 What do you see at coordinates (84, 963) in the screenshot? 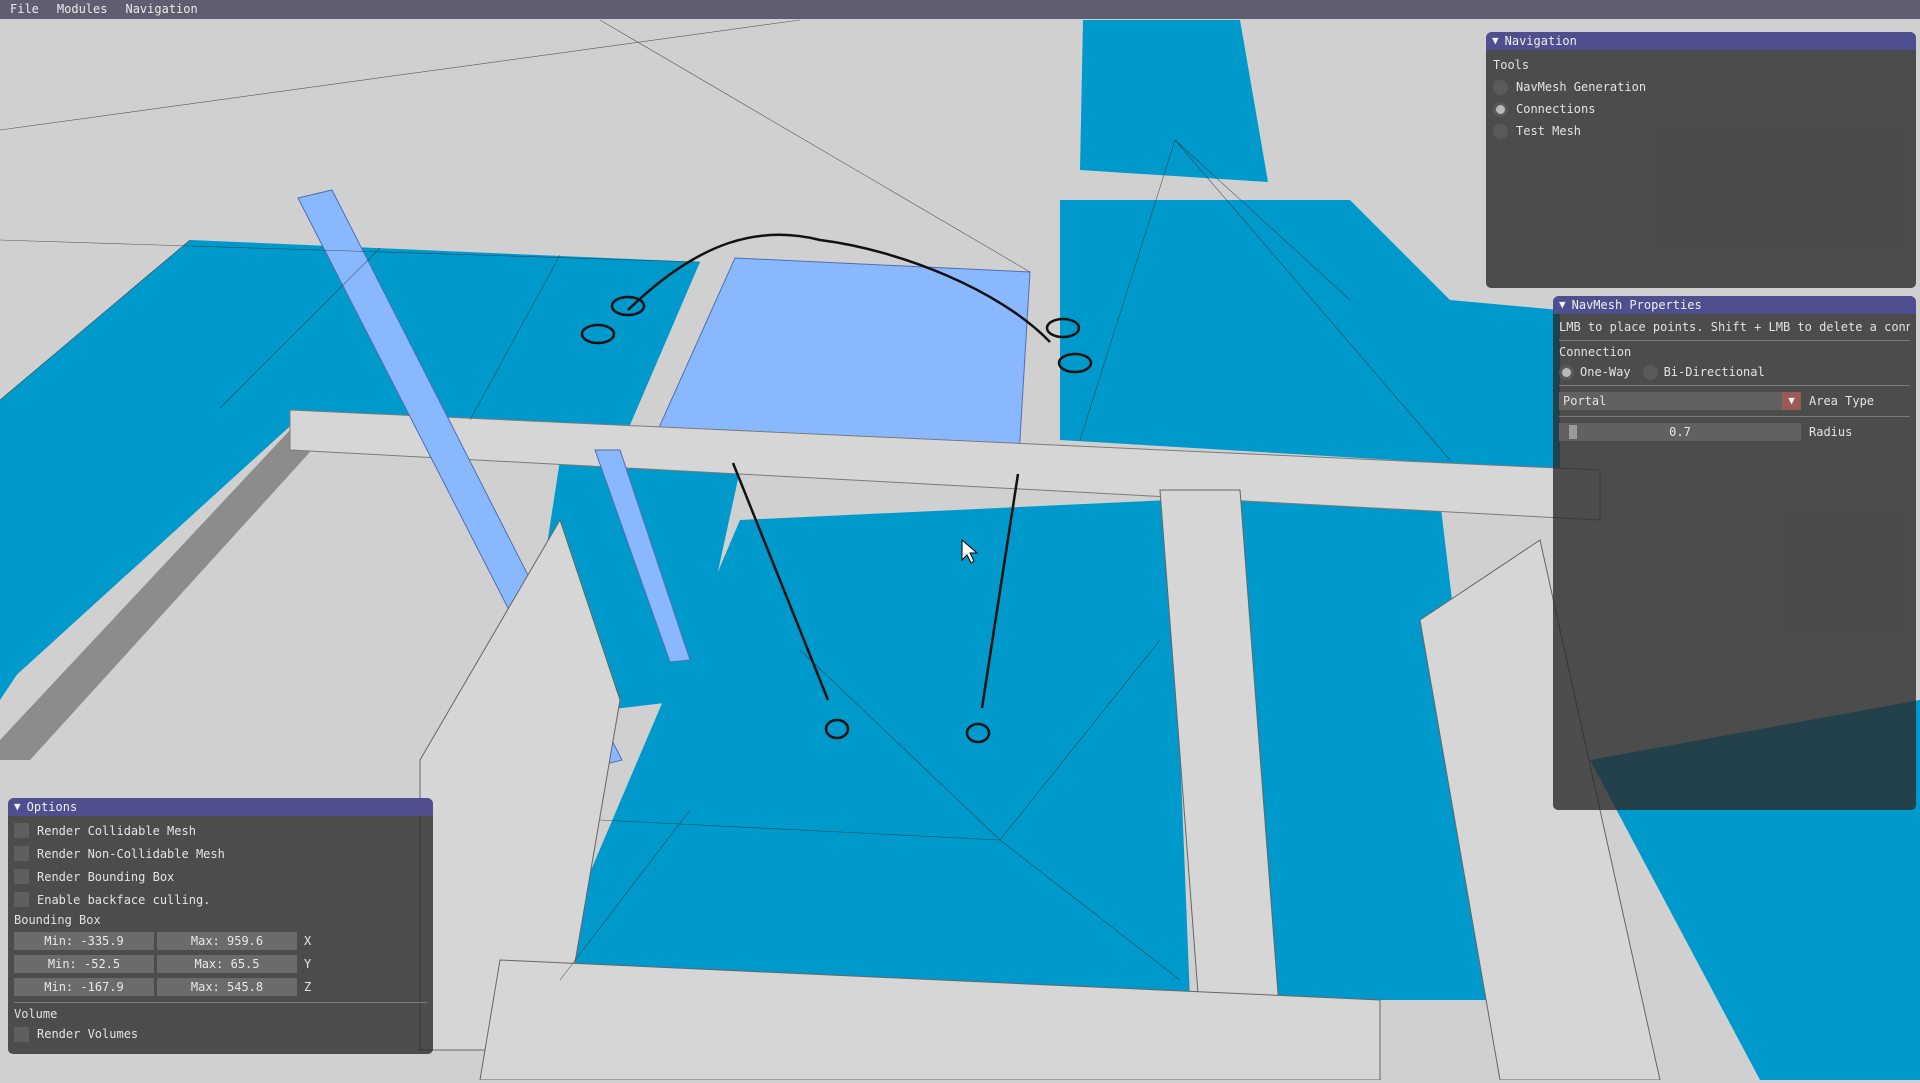
I see `bbox-min-y-field: Min: -52.5` at bounding box center [84, 963].